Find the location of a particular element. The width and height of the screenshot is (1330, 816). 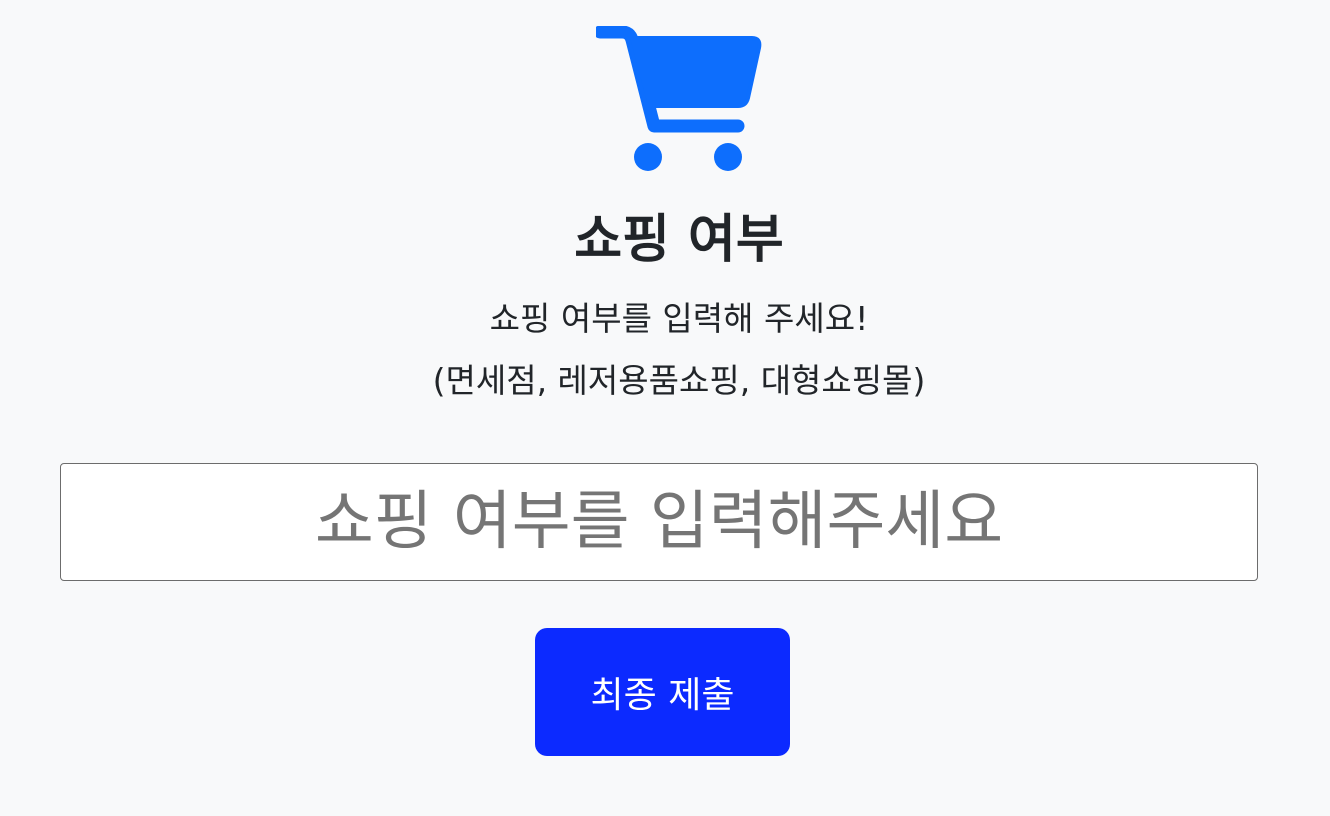

shopping-cart-icon is located at coordinates (679, 98).